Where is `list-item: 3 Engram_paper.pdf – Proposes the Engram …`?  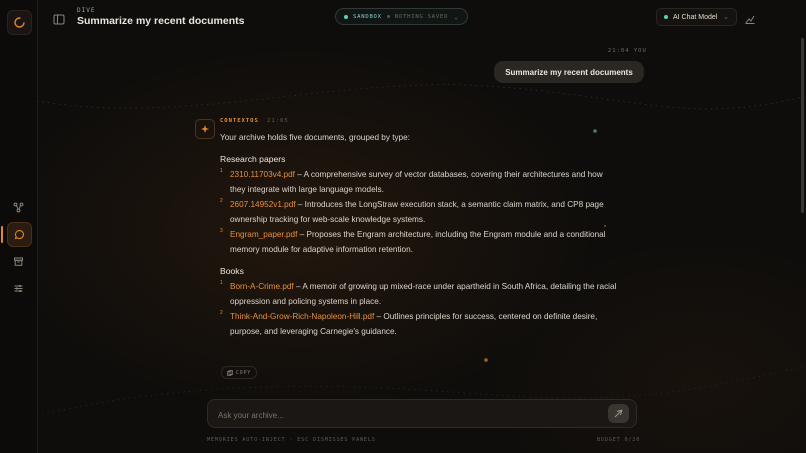
list-item: 3 Engram_paper.pdf – Proposes the Engram … is located at coordinates (420, 242).